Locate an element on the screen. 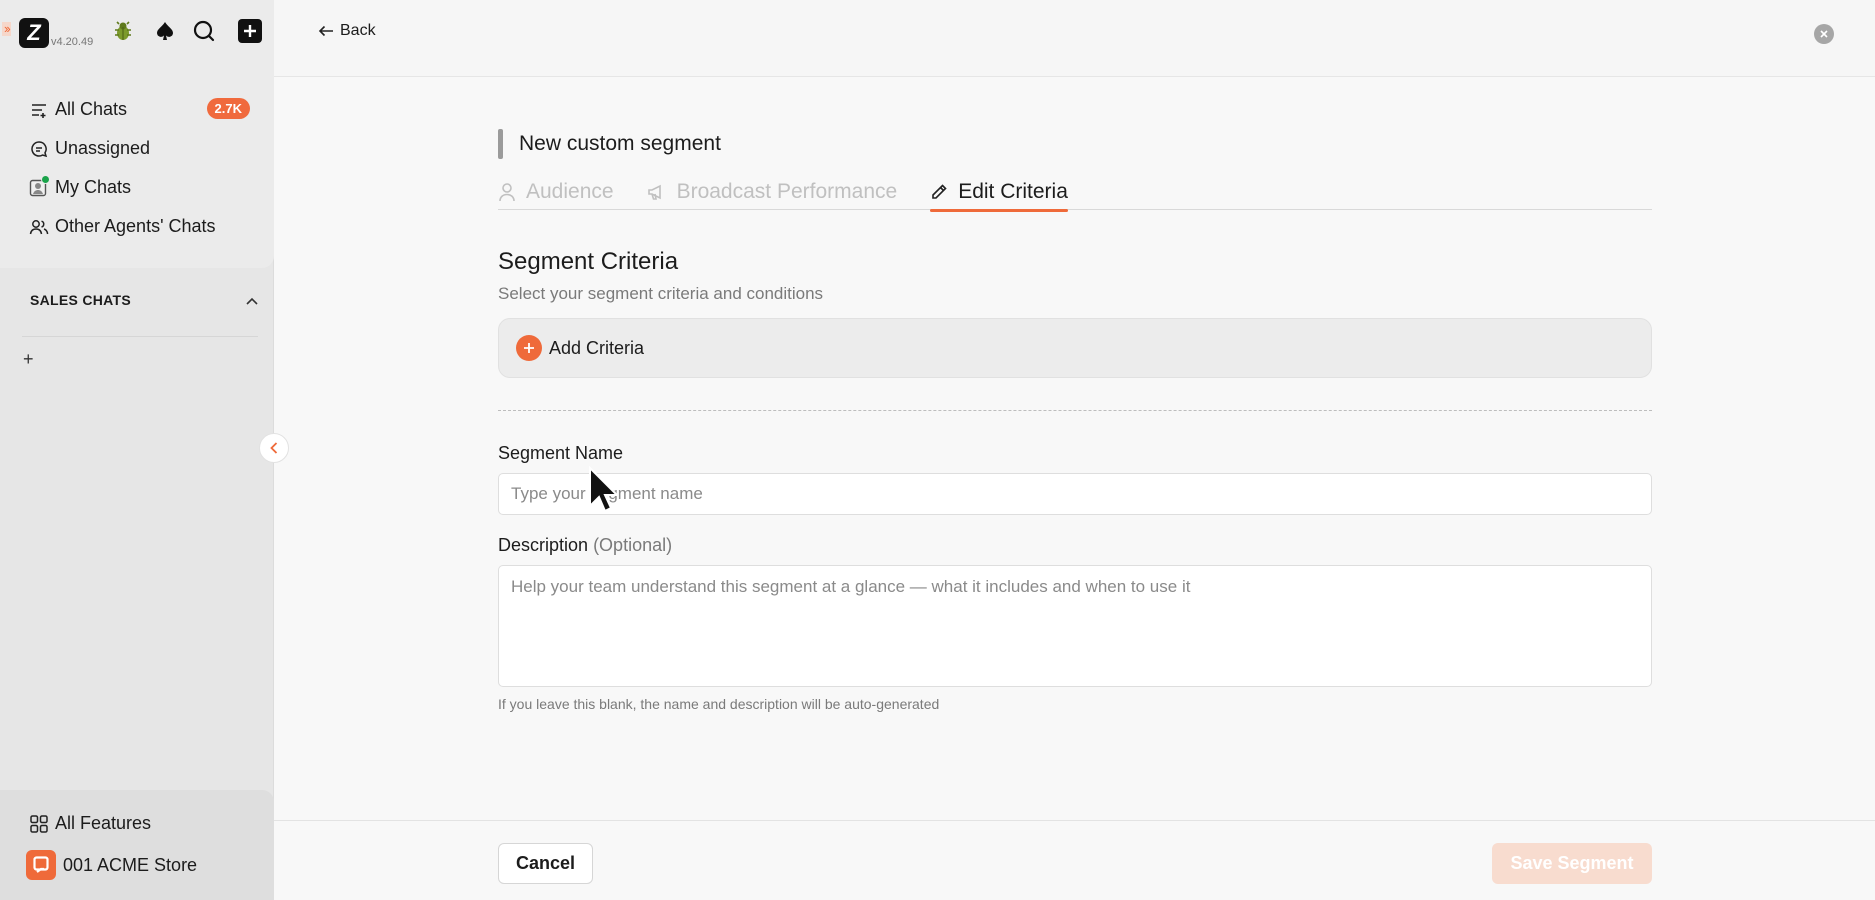 This screenshot has width=1875, height=900. add-sales-chat-button: + is located at coordinates (28, 359).